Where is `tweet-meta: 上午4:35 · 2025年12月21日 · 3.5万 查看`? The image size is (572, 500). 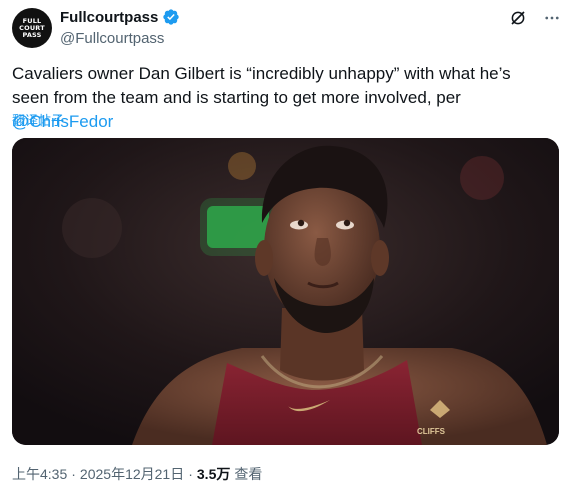
tweet-meta: 上午4:35 · 2025年12月21日 · 3.5万 查看 is located at coordinates (137, 474).